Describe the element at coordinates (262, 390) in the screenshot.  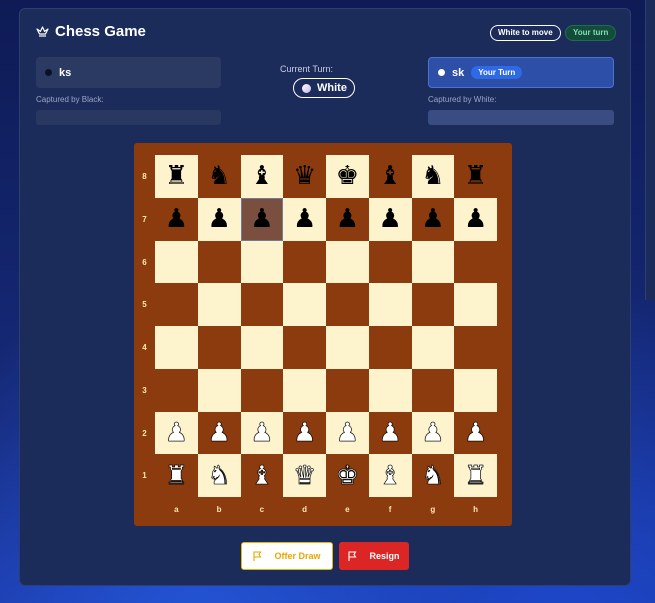
I see `square-c3` at that location.